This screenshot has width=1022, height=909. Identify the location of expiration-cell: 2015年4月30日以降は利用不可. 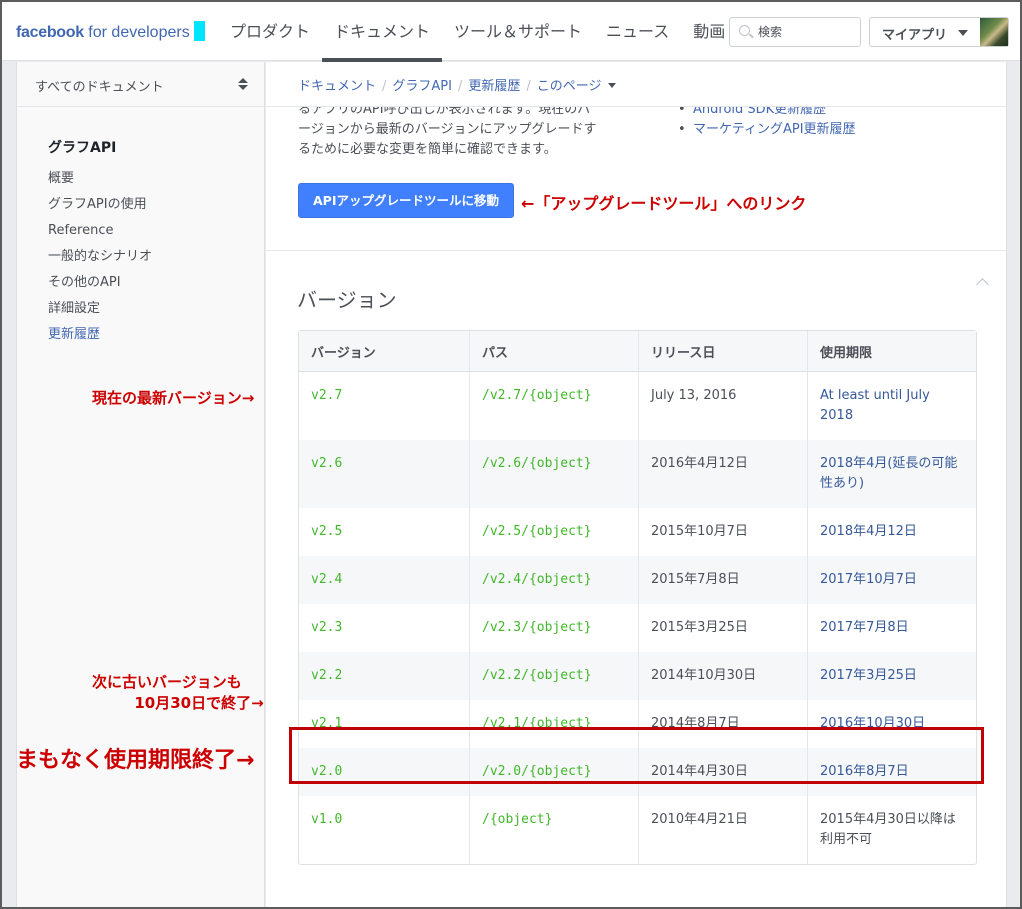
(891, 830).